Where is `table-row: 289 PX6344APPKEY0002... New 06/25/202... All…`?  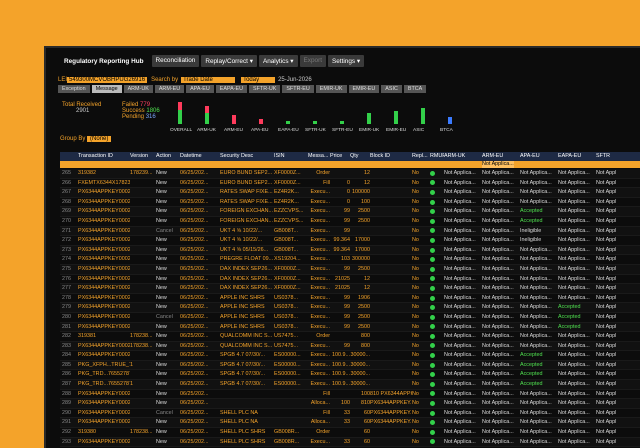 table-row: 289 PX6344APPKEY0002... New 06/25/202... All… is located at coordinates (350, 404).